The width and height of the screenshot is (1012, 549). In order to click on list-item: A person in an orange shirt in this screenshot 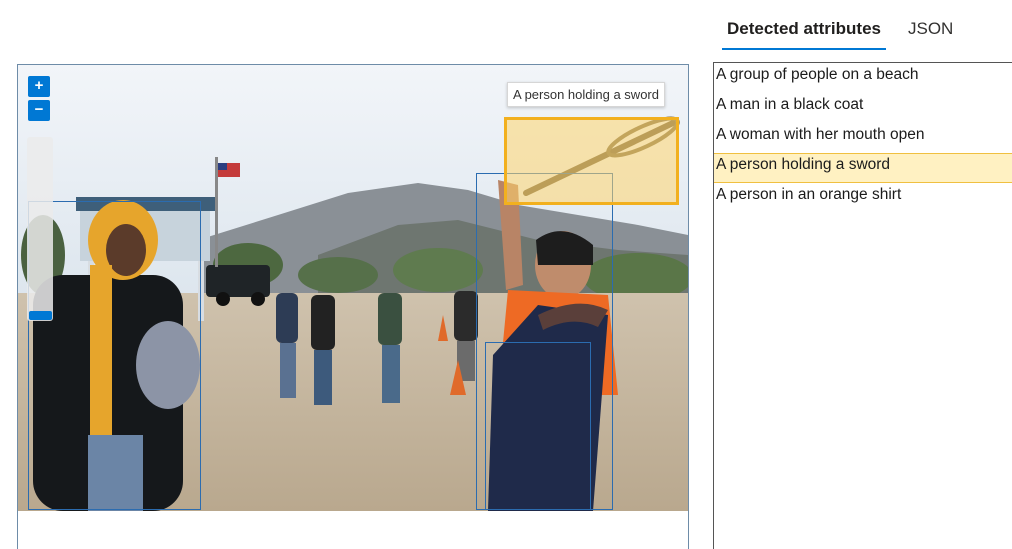, I will do `click(863, 198)`.